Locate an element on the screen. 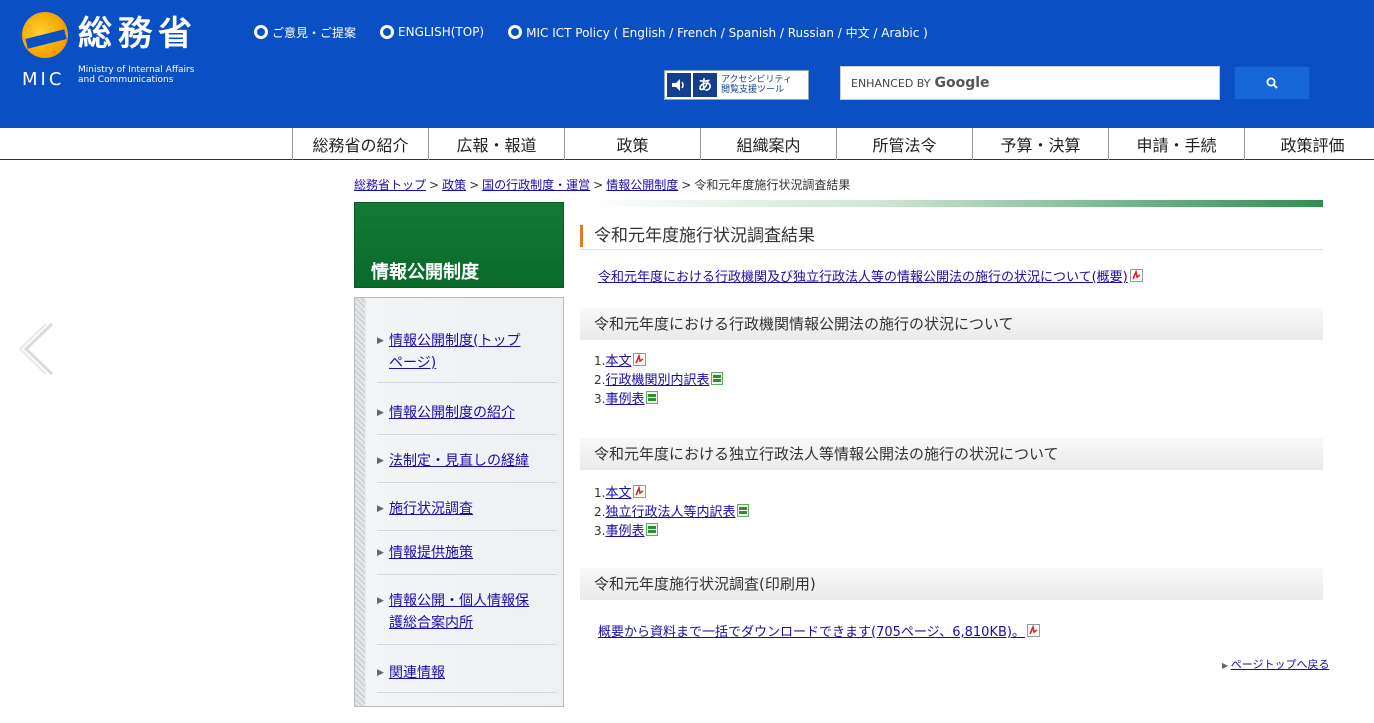 The height and width of the screenshot is (723, 1374). sidebar-title-panel: 情報公開制度 is located at coordinates (459, 245).